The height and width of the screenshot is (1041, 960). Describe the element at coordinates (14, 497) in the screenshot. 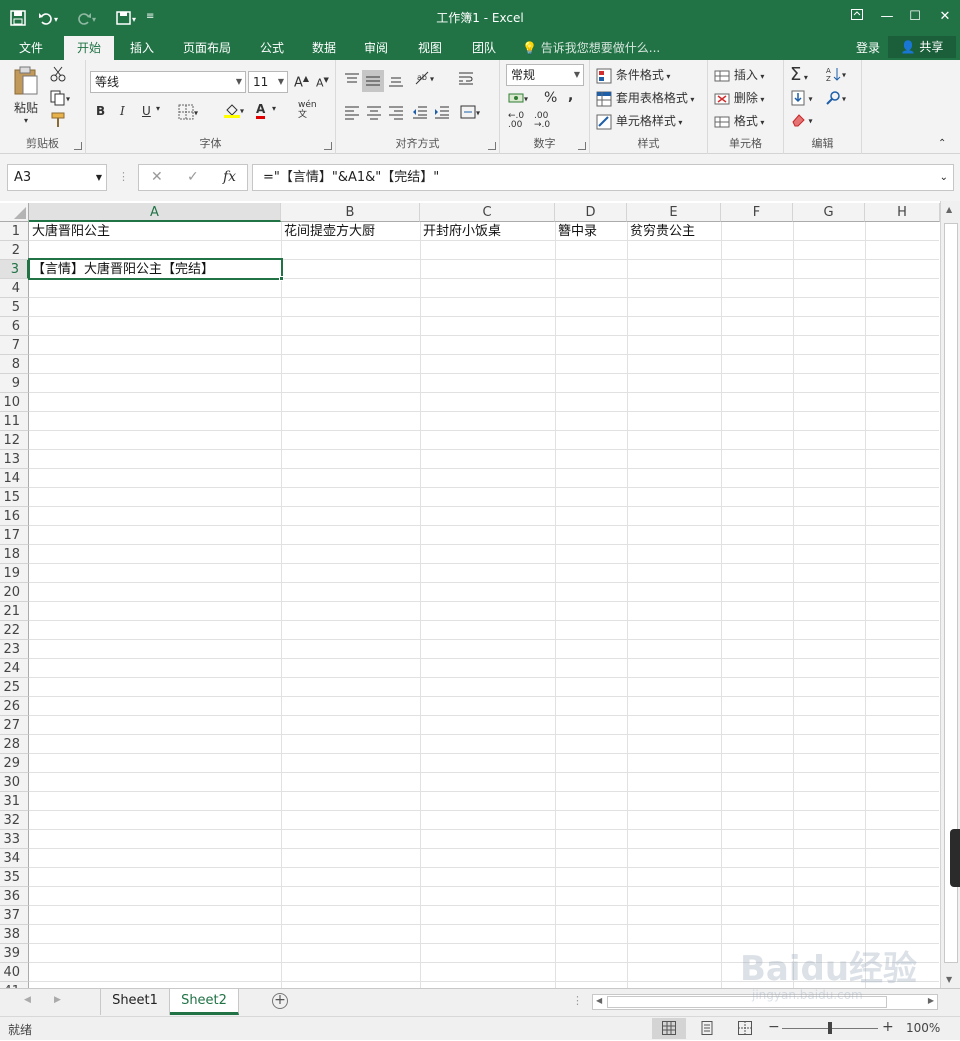

I see `row-header: 15` at that location.